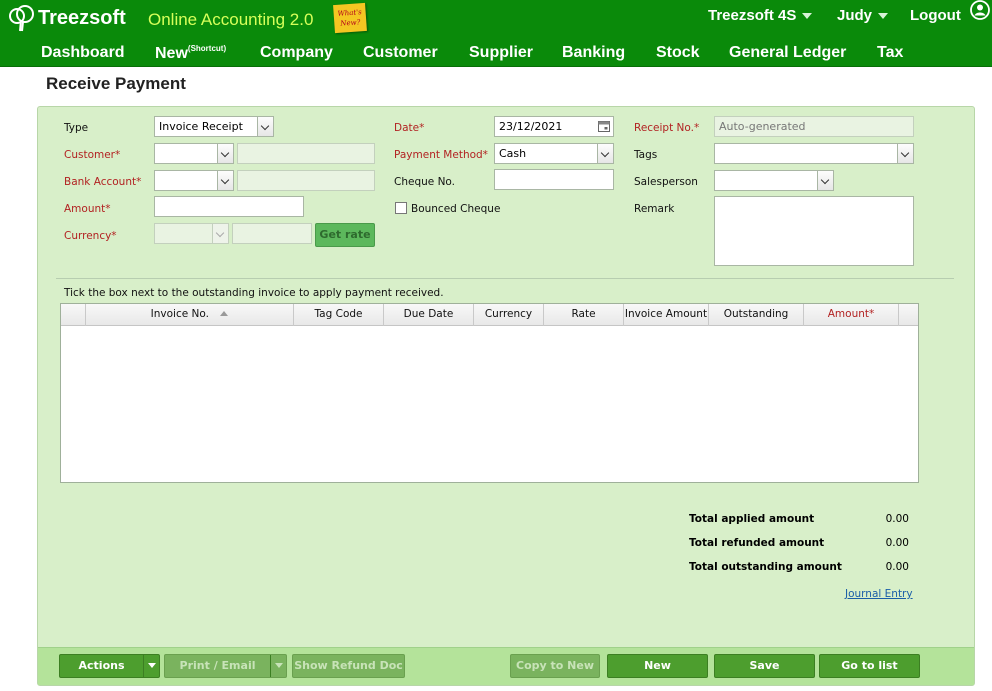 The height and width of the screenshot is (691, 992). Describe the element at coordinates (604, 126) in the screenshot. I see `calendar-icon` at that location.